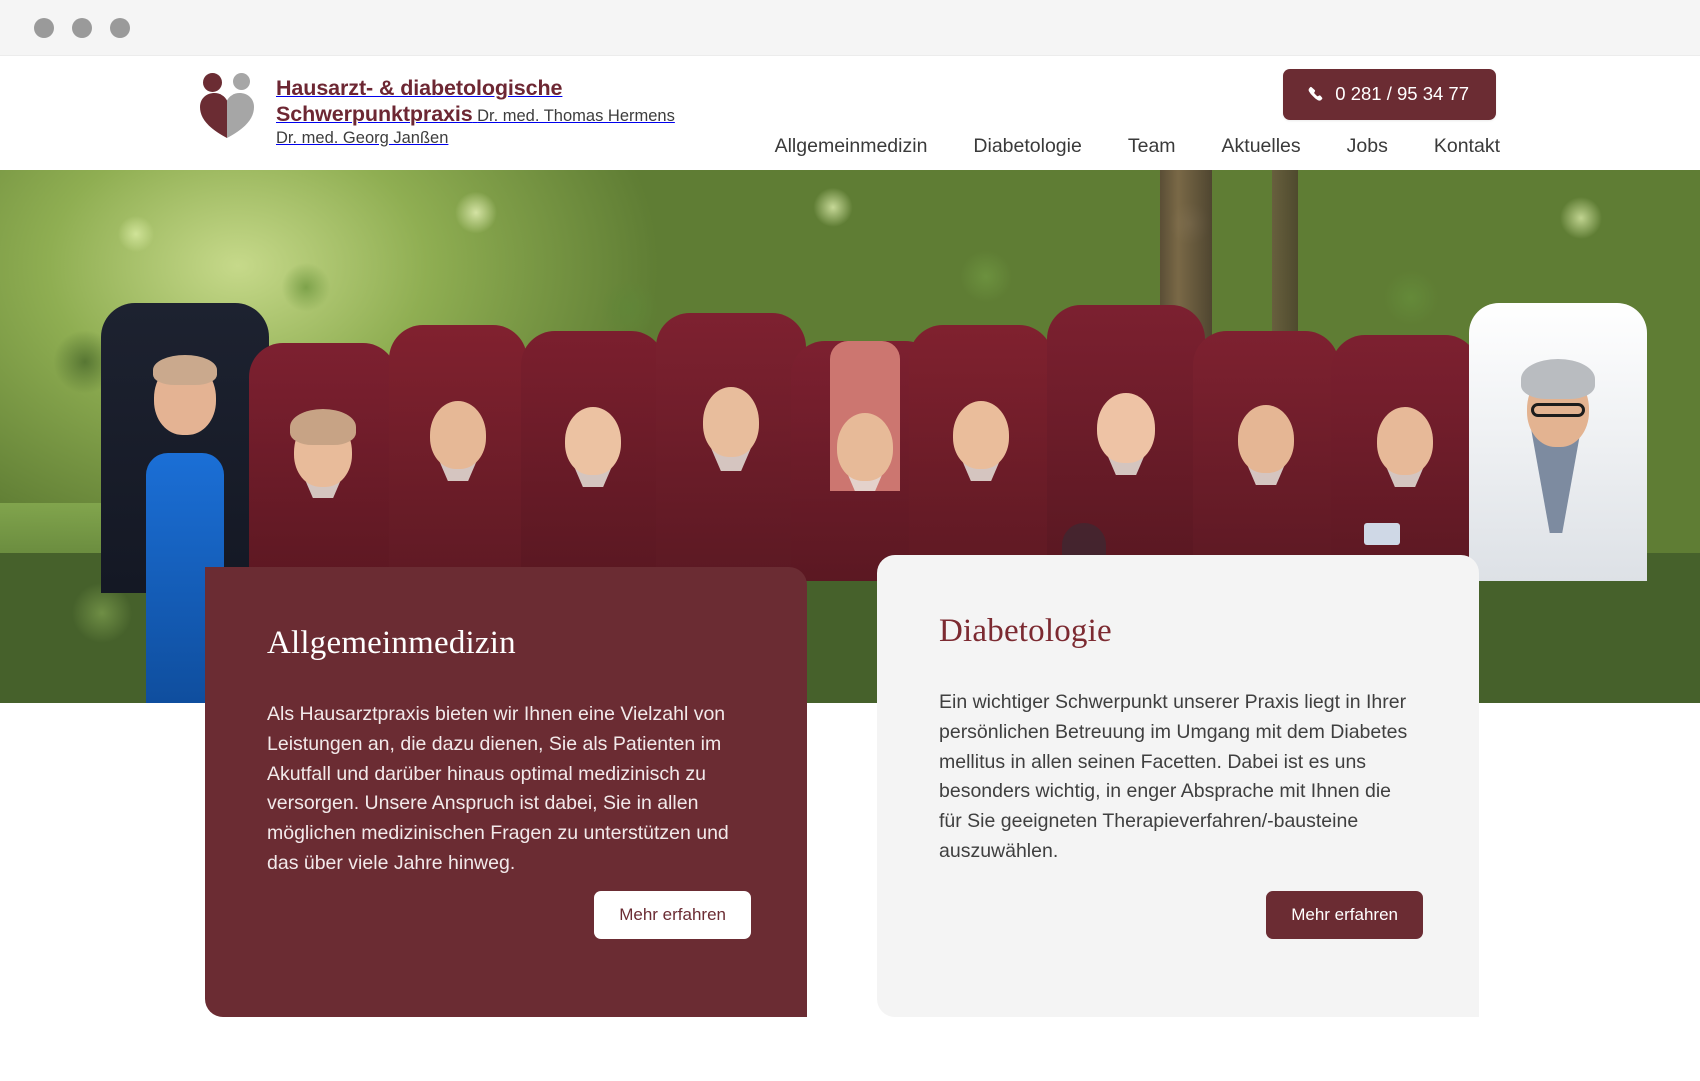 The width and height of the screenshot is (1700, 1081). Describe the element at coordinates (850, 28) in the screenshot. I see `browser-chrome-bar` at that location.